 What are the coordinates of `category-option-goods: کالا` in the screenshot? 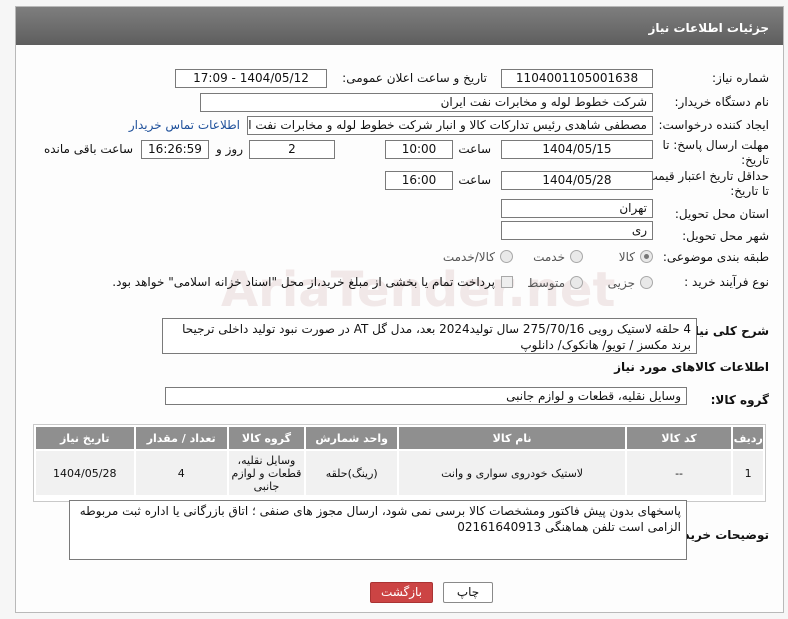 It's located at (626, 257).